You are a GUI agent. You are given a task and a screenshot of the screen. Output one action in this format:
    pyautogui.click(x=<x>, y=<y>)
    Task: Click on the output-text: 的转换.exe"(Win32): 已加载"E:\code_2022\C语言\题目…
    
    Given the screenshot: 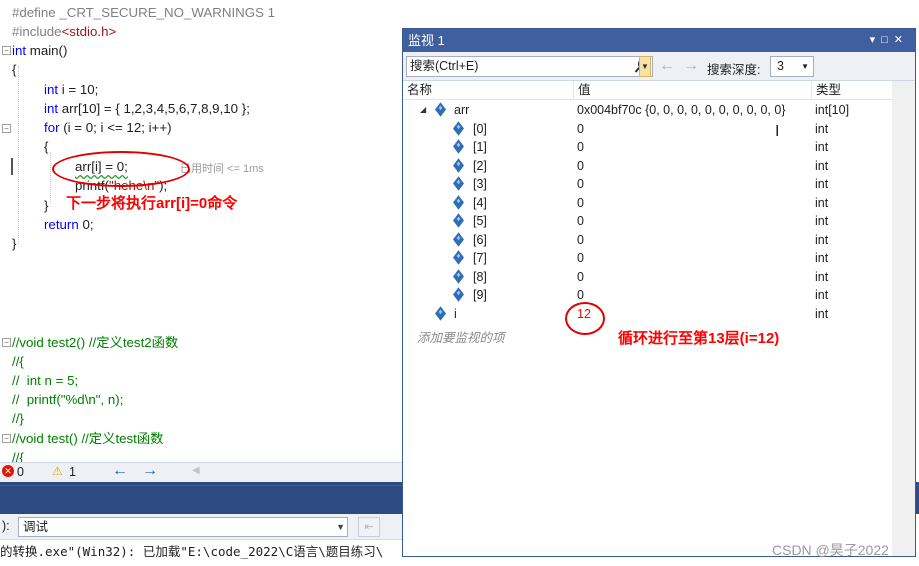 What is the action you would take?
    pyautogui.click(x=192, y=551)
    